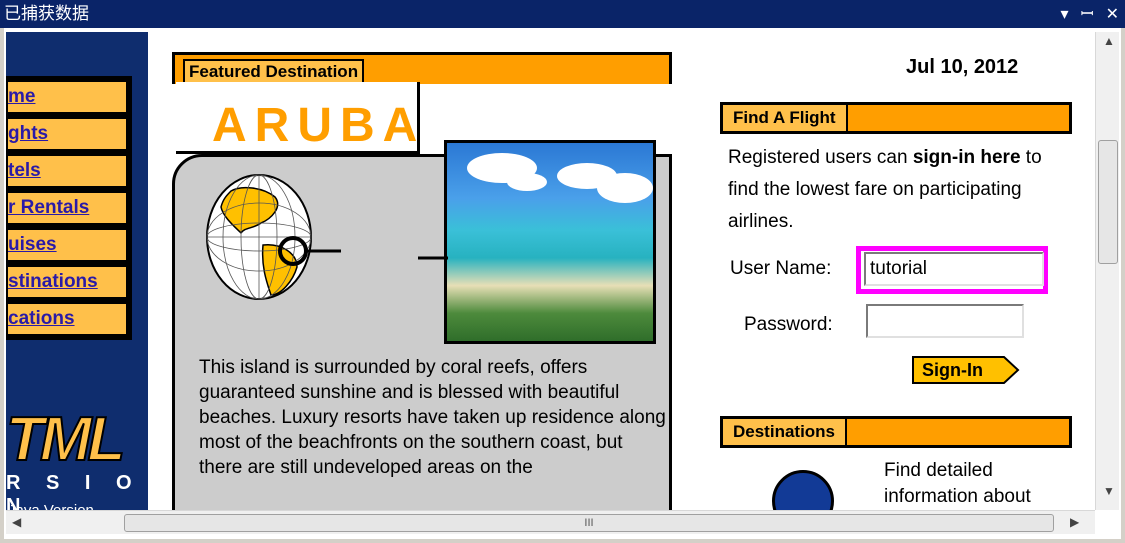  Describe the element at coordinates (1109, 491) in the screenshot. I see `scroll-down-icon: ▼` at that location.